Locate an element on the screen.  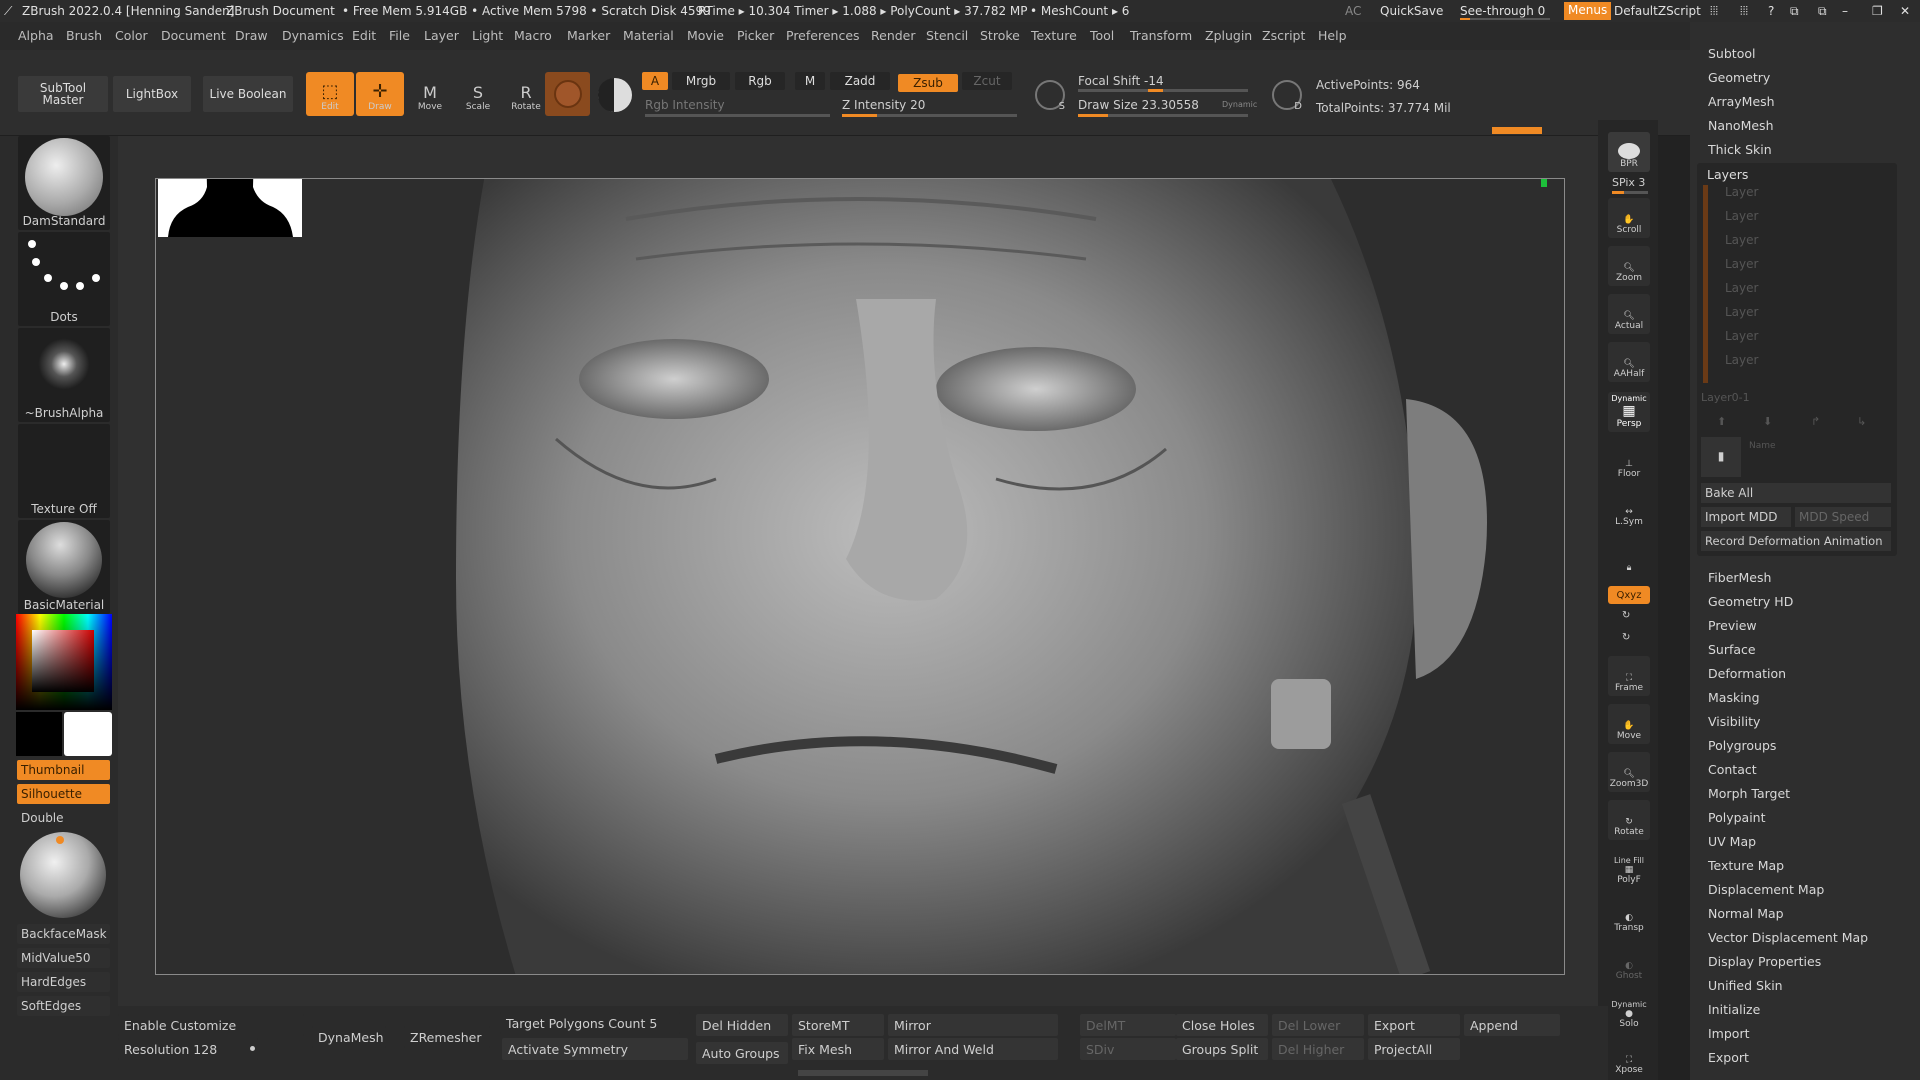
edit-button: ⬚ Edit is located at coordinates (330, 94).